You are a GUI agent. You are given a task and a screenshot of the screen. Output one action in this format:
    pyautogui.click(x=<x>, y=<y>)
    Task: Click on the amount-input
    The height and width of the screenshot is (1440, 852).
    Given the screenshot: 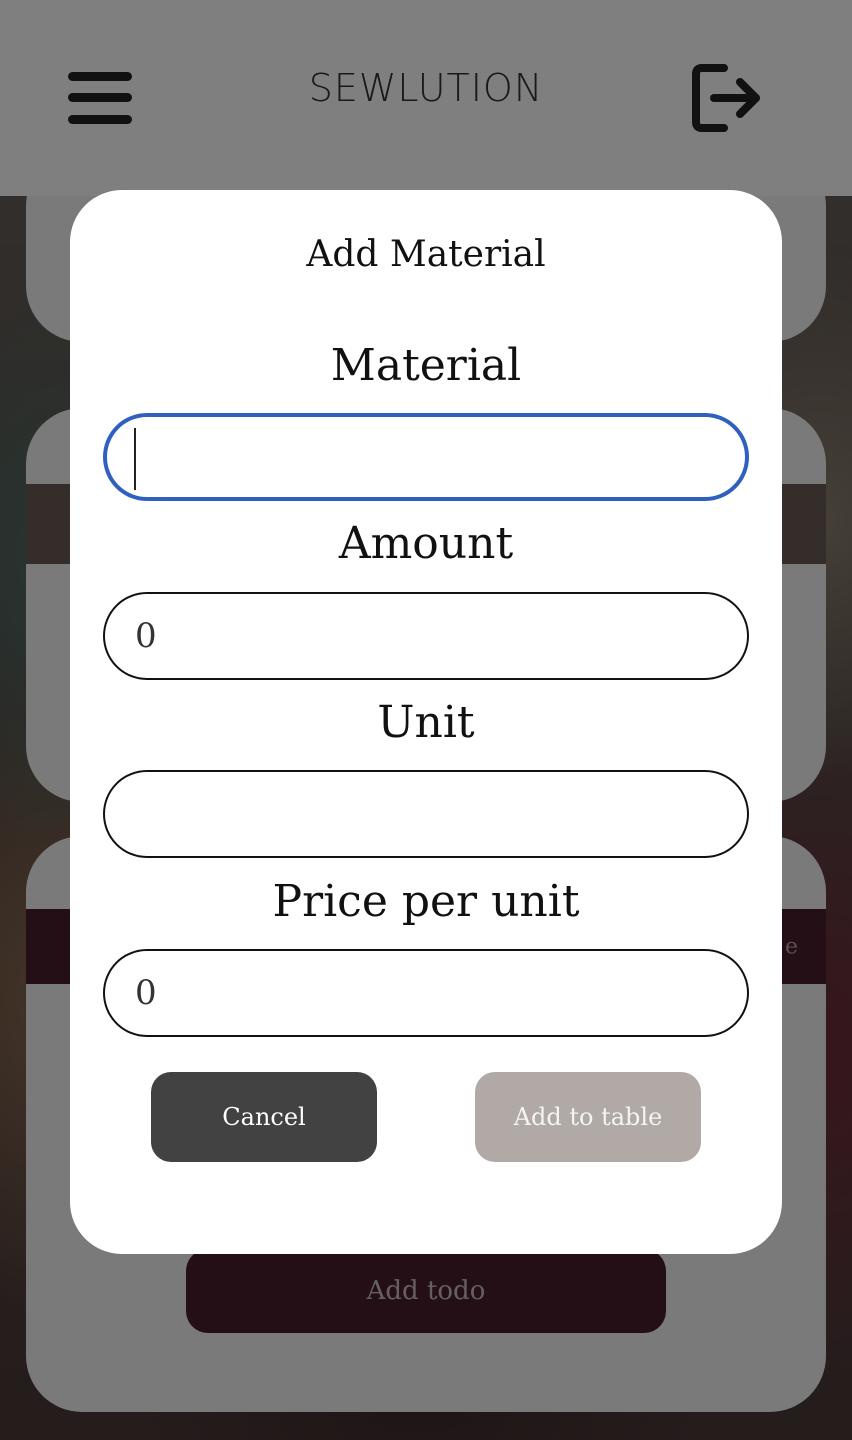 What is the action you would take?
    pyautogui.click(x=426, y=636)
    